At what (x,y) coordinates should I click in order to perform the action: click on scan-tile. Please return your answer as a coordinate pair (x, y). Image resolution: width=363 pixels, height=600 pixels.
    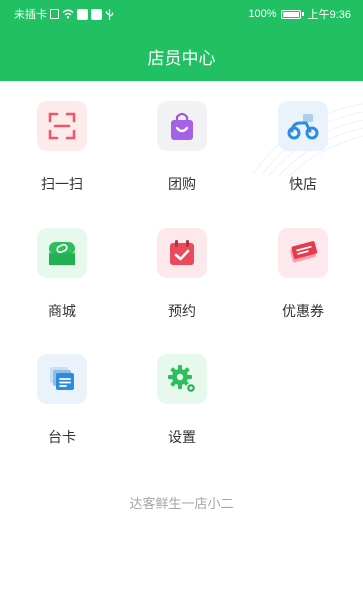
    Looking at the image, I should click on (62, 126).